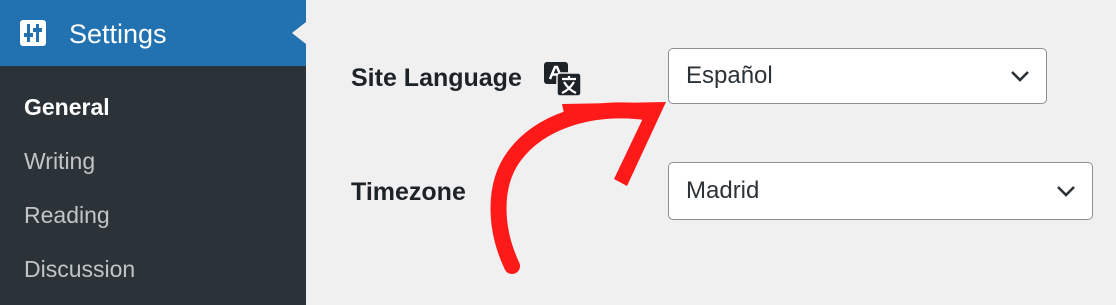  I want to click on timezone-value: Madrid, so click(723, 190).